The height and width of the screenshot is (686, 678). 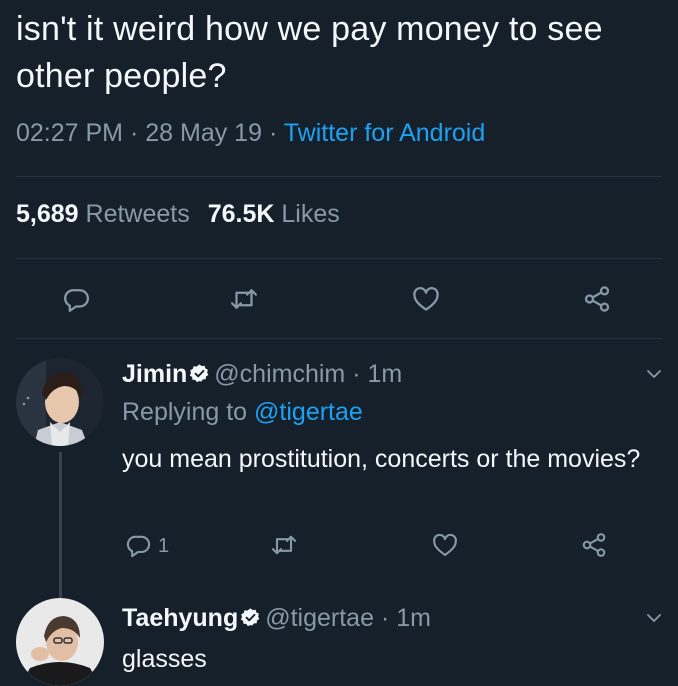 I want to click on user-handle: @chimchim, so click(x=279, y=374).